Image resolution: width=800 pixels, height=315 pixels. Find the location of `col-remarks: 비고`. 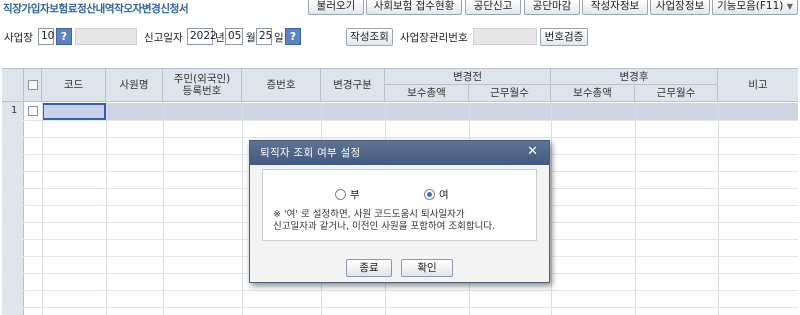

col-remarks: 비고 is located at coordinates (758, 85).